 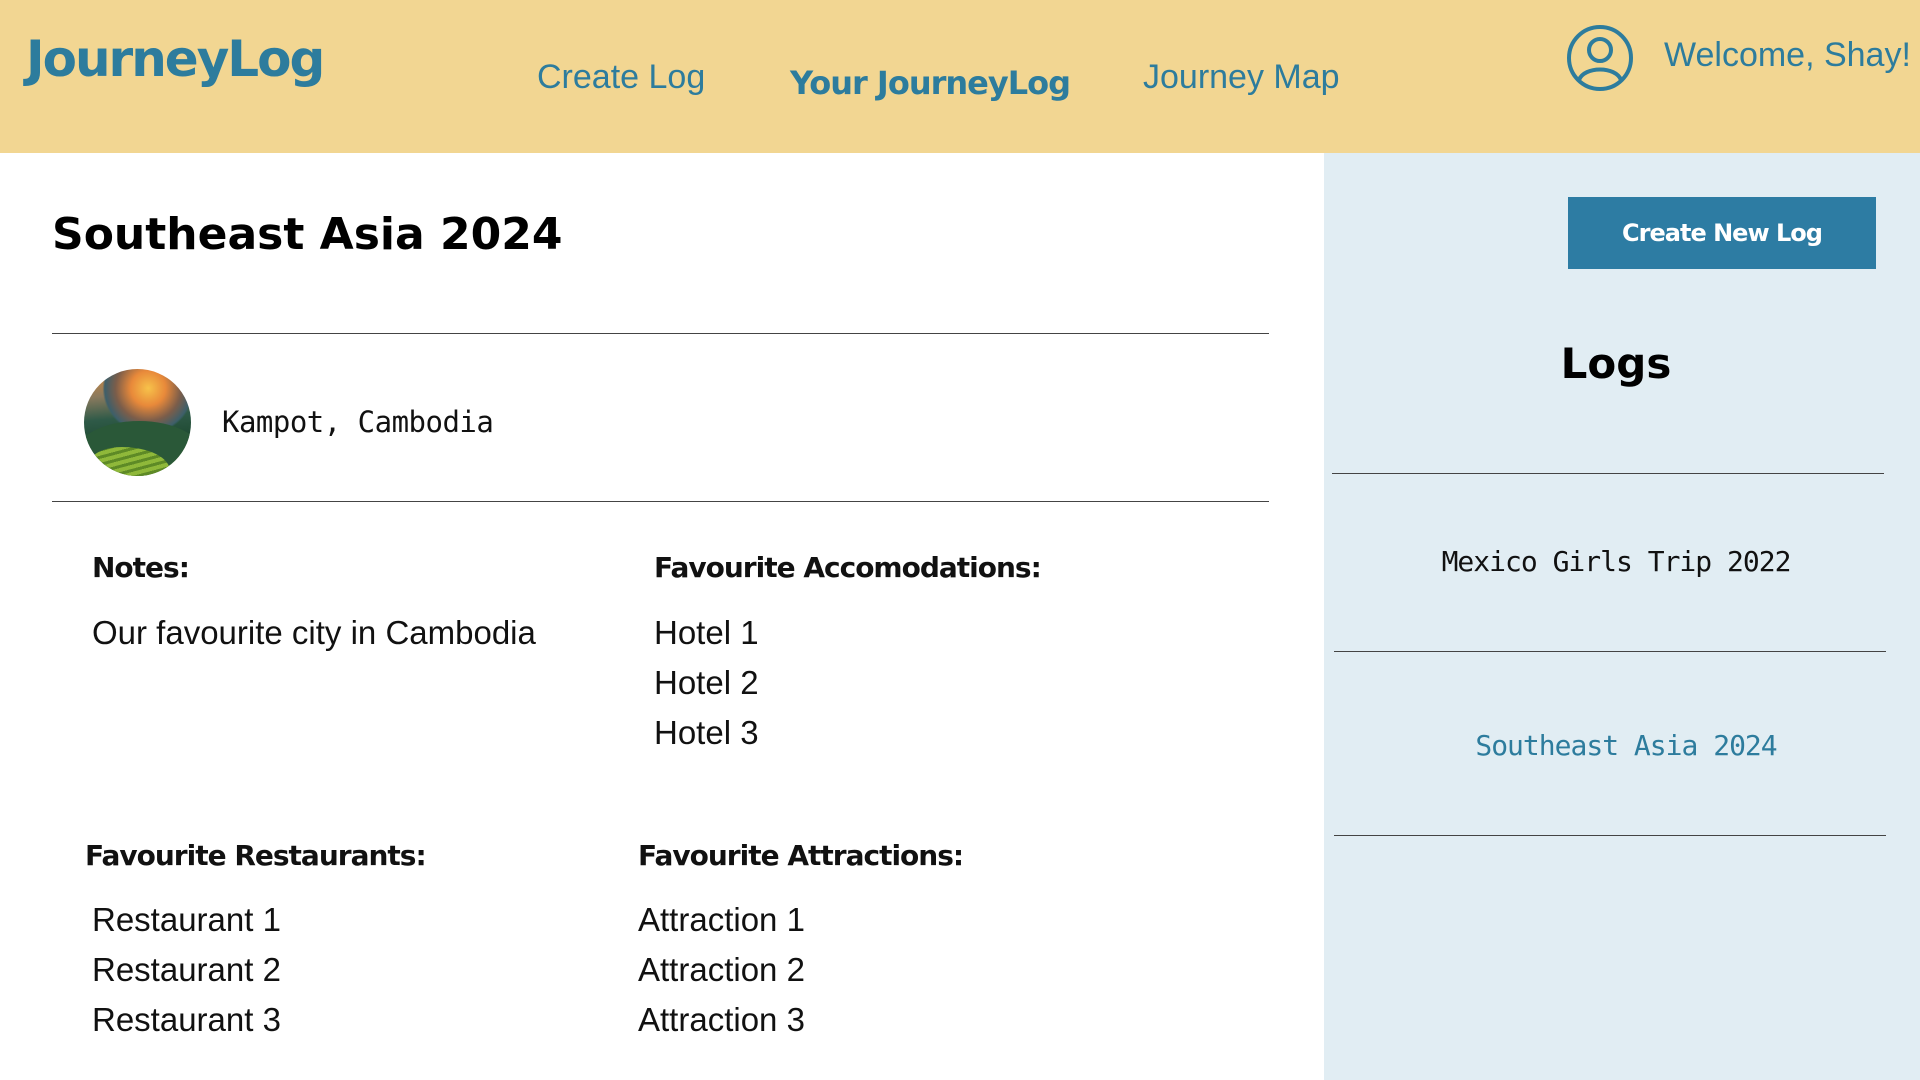 I want to click on nav-create-log: Create Log, so click(x=621, y=77).